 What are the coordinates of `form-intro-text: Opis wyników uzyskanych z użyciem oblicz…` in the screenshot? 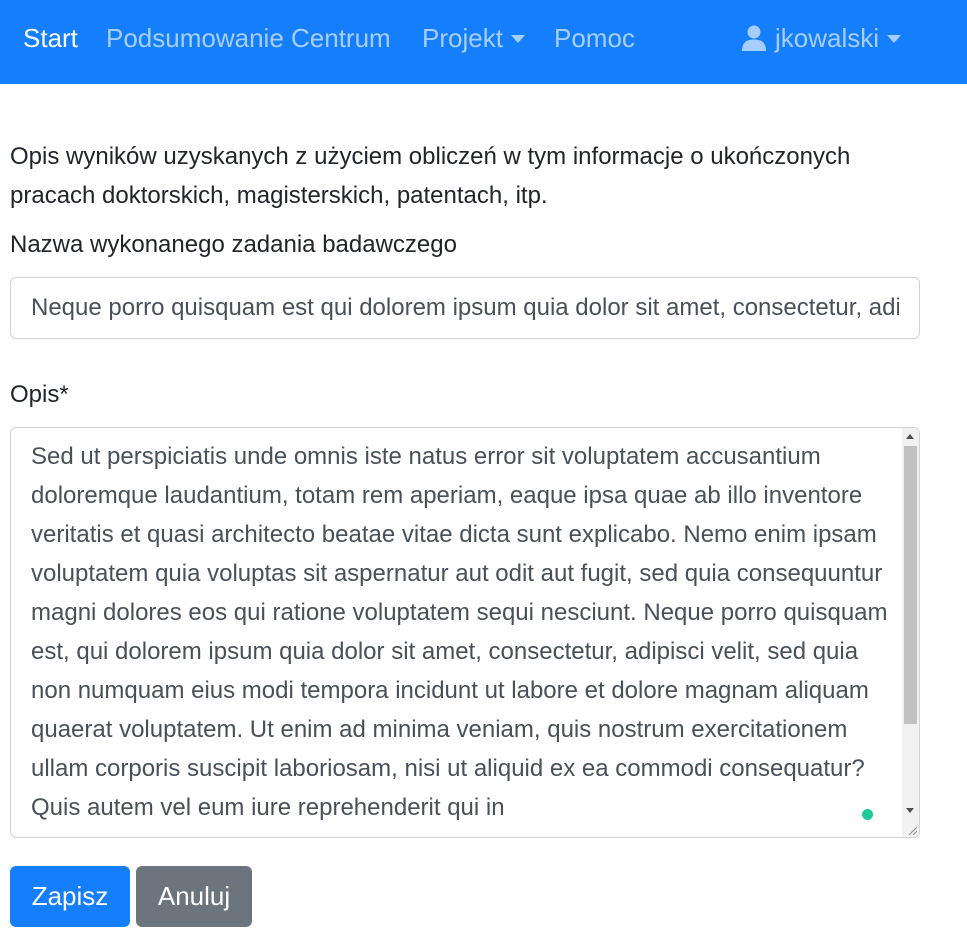 It's located at (430, 176).